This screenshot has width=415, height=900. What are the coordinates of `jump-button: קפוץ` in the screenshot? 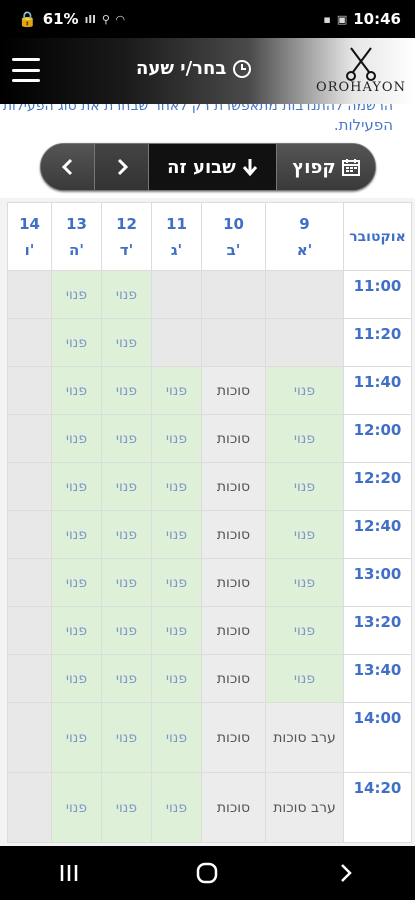 It's located at (326, 167).